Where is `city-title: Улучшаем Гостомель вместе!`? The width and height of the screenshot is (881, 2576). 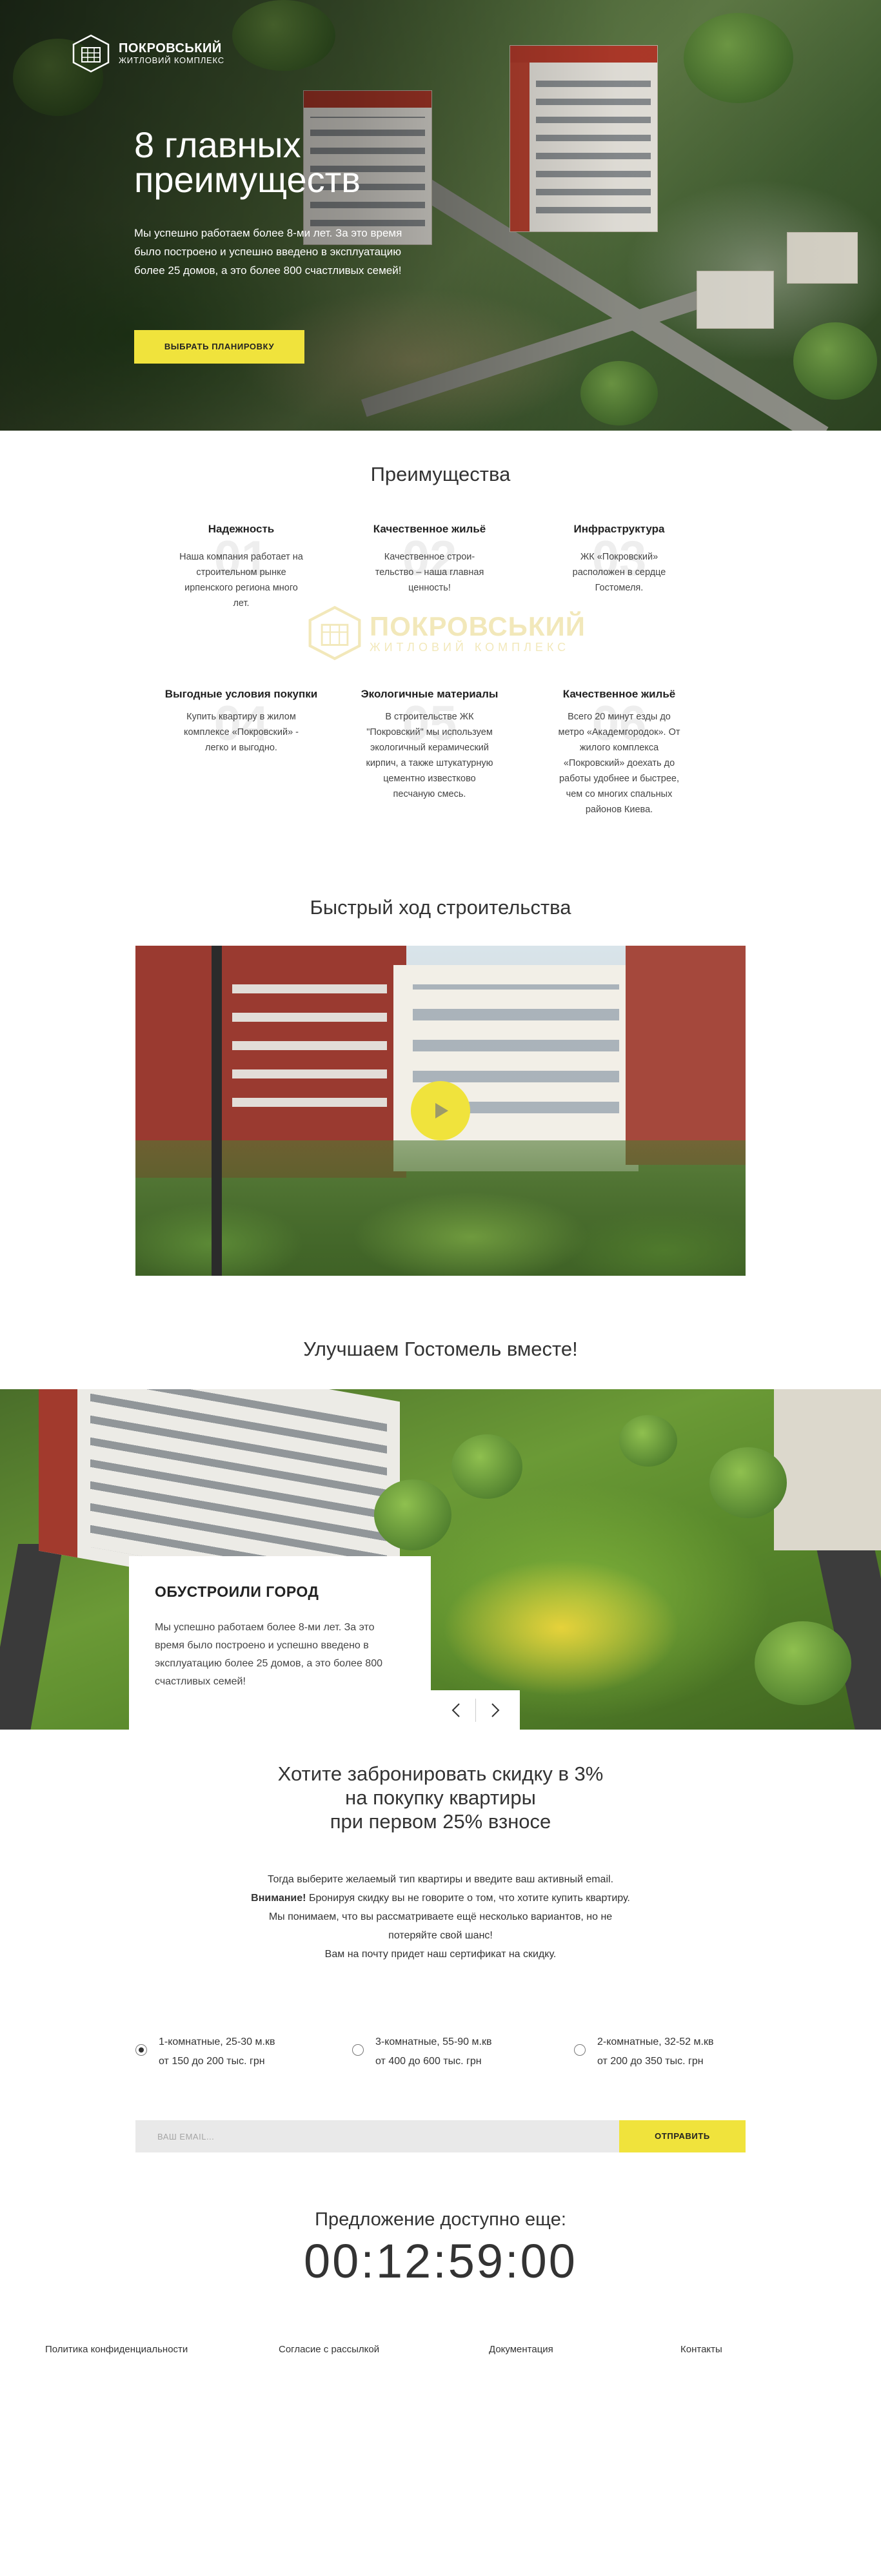 city-title: Улучшаем Гостомель вместе! is located at coordinates (440, 1349).